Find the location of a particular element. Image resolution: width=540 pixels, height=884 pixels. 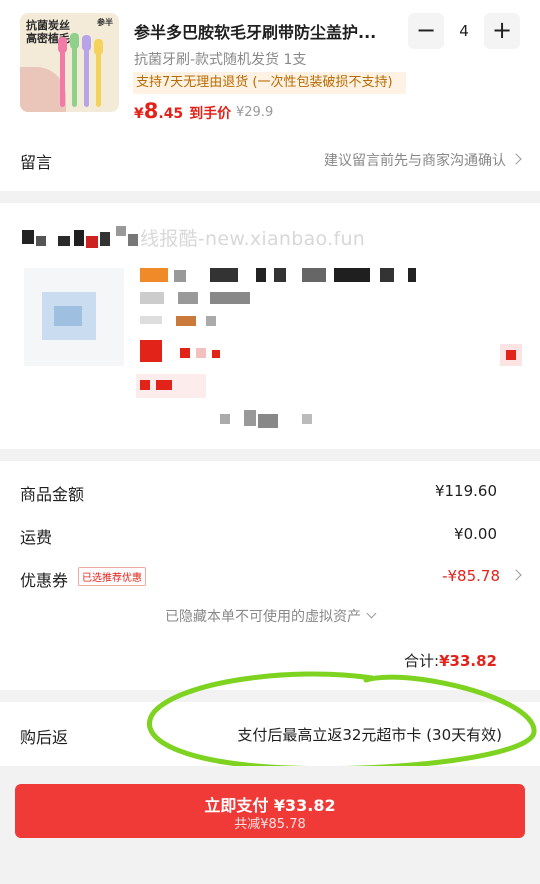

decrease-button: − is located at coordinates (426, 31).